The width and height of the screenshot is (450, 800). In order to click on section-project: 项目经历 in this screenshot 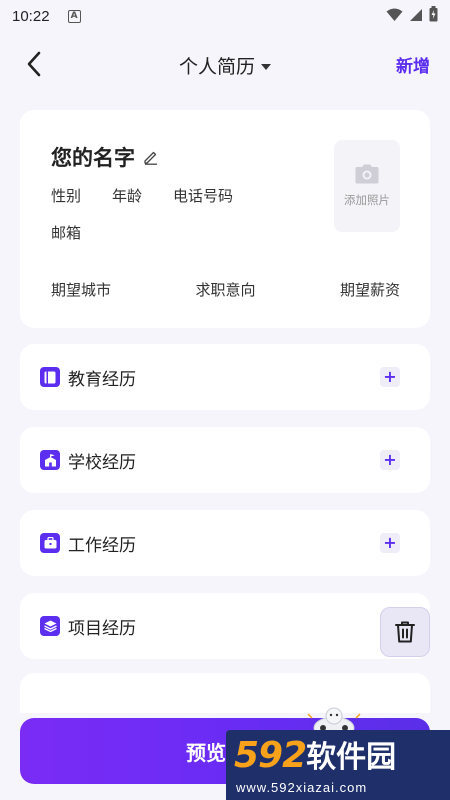, I will do `click(225, 626)`.